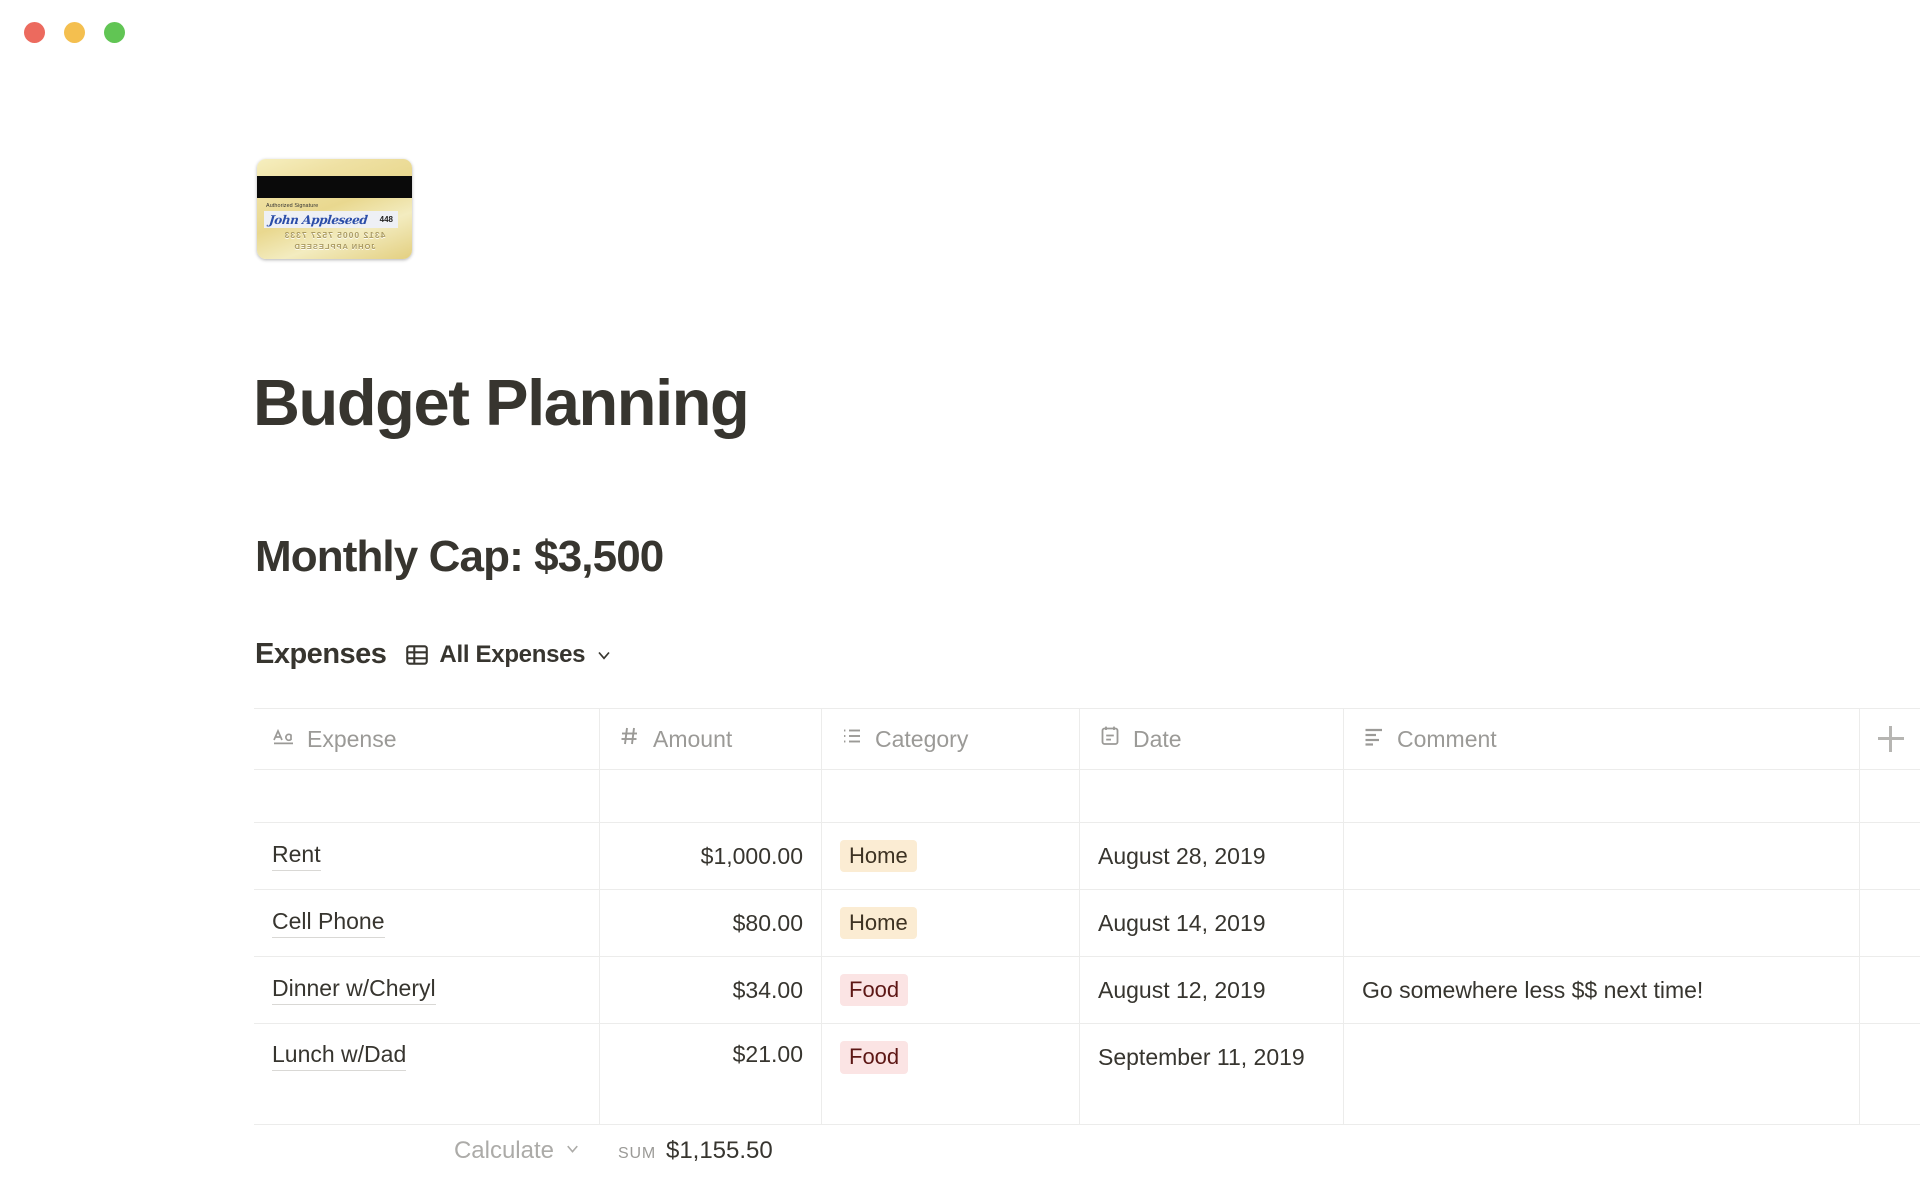  Describe the element at coordinates (719, 1150) in the screenshot. I see `sum-value: $1,155.50` at that location.